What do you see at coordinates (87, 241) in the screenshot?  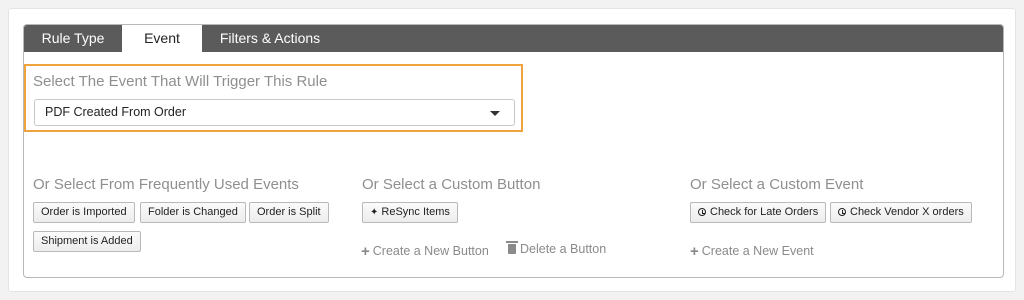 I see `shipment-added-button: Shipment is Added` at bounding box center [87, 241].